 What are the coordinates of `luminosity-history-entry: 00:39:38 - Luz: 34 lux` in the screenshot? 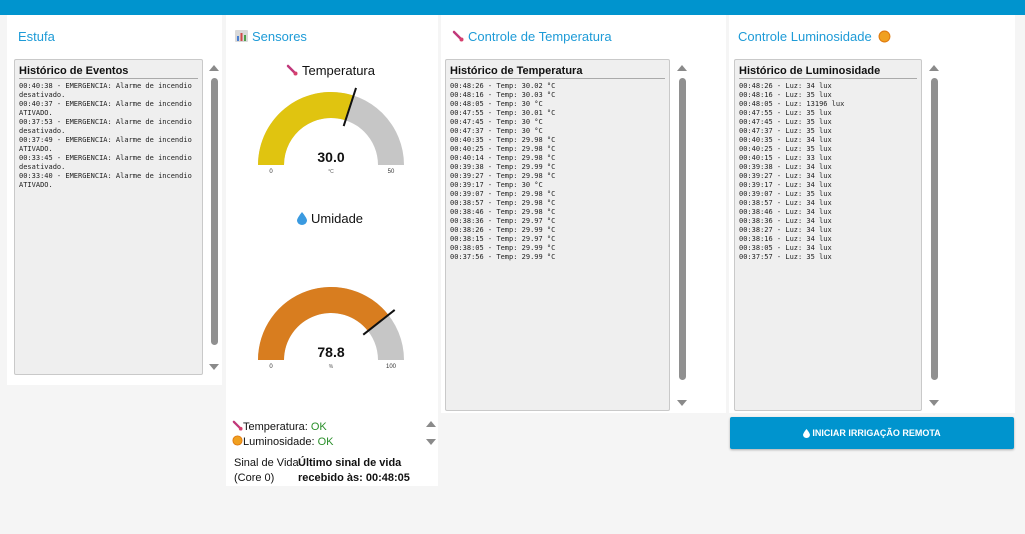 It's located at (785, 167).